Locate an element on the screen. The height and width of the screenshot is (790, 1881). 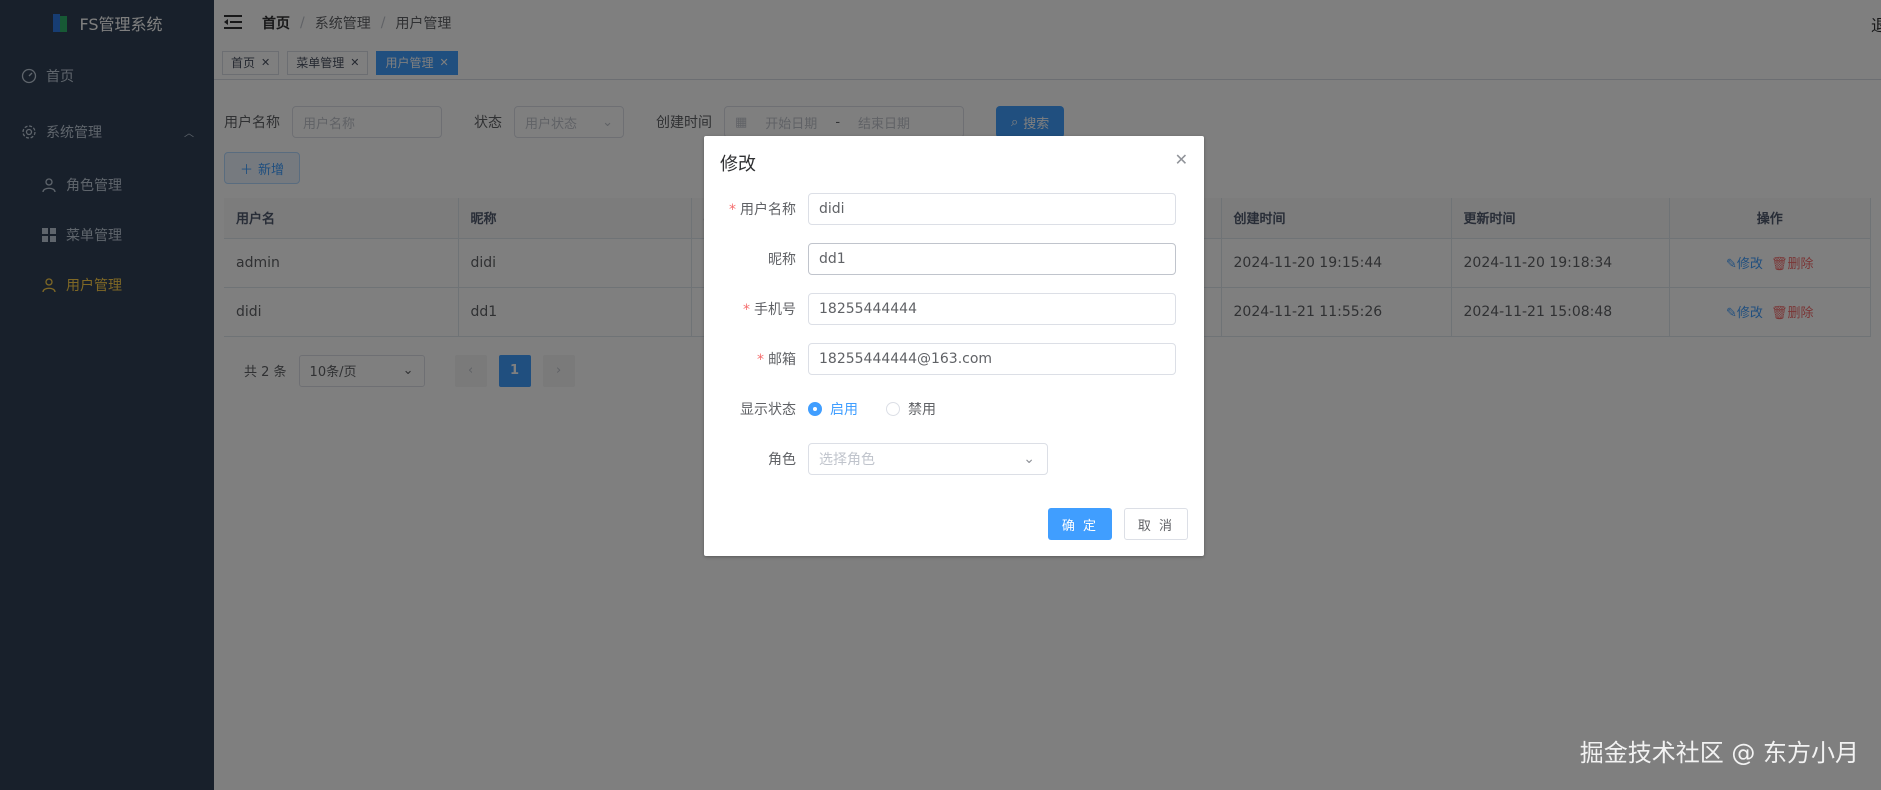
close-icon: ✕ is located at coordinates (1181, 159).